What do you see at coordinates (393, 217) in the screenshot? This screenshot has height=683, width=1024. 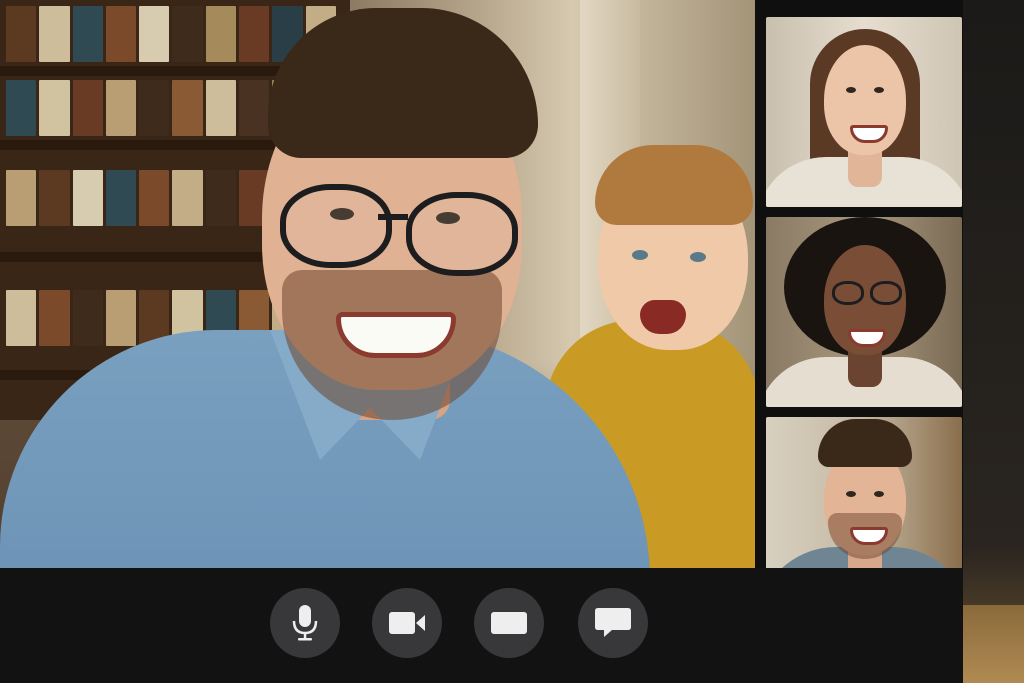 I see `glasses-bridge` at bounding box center [393, 217].